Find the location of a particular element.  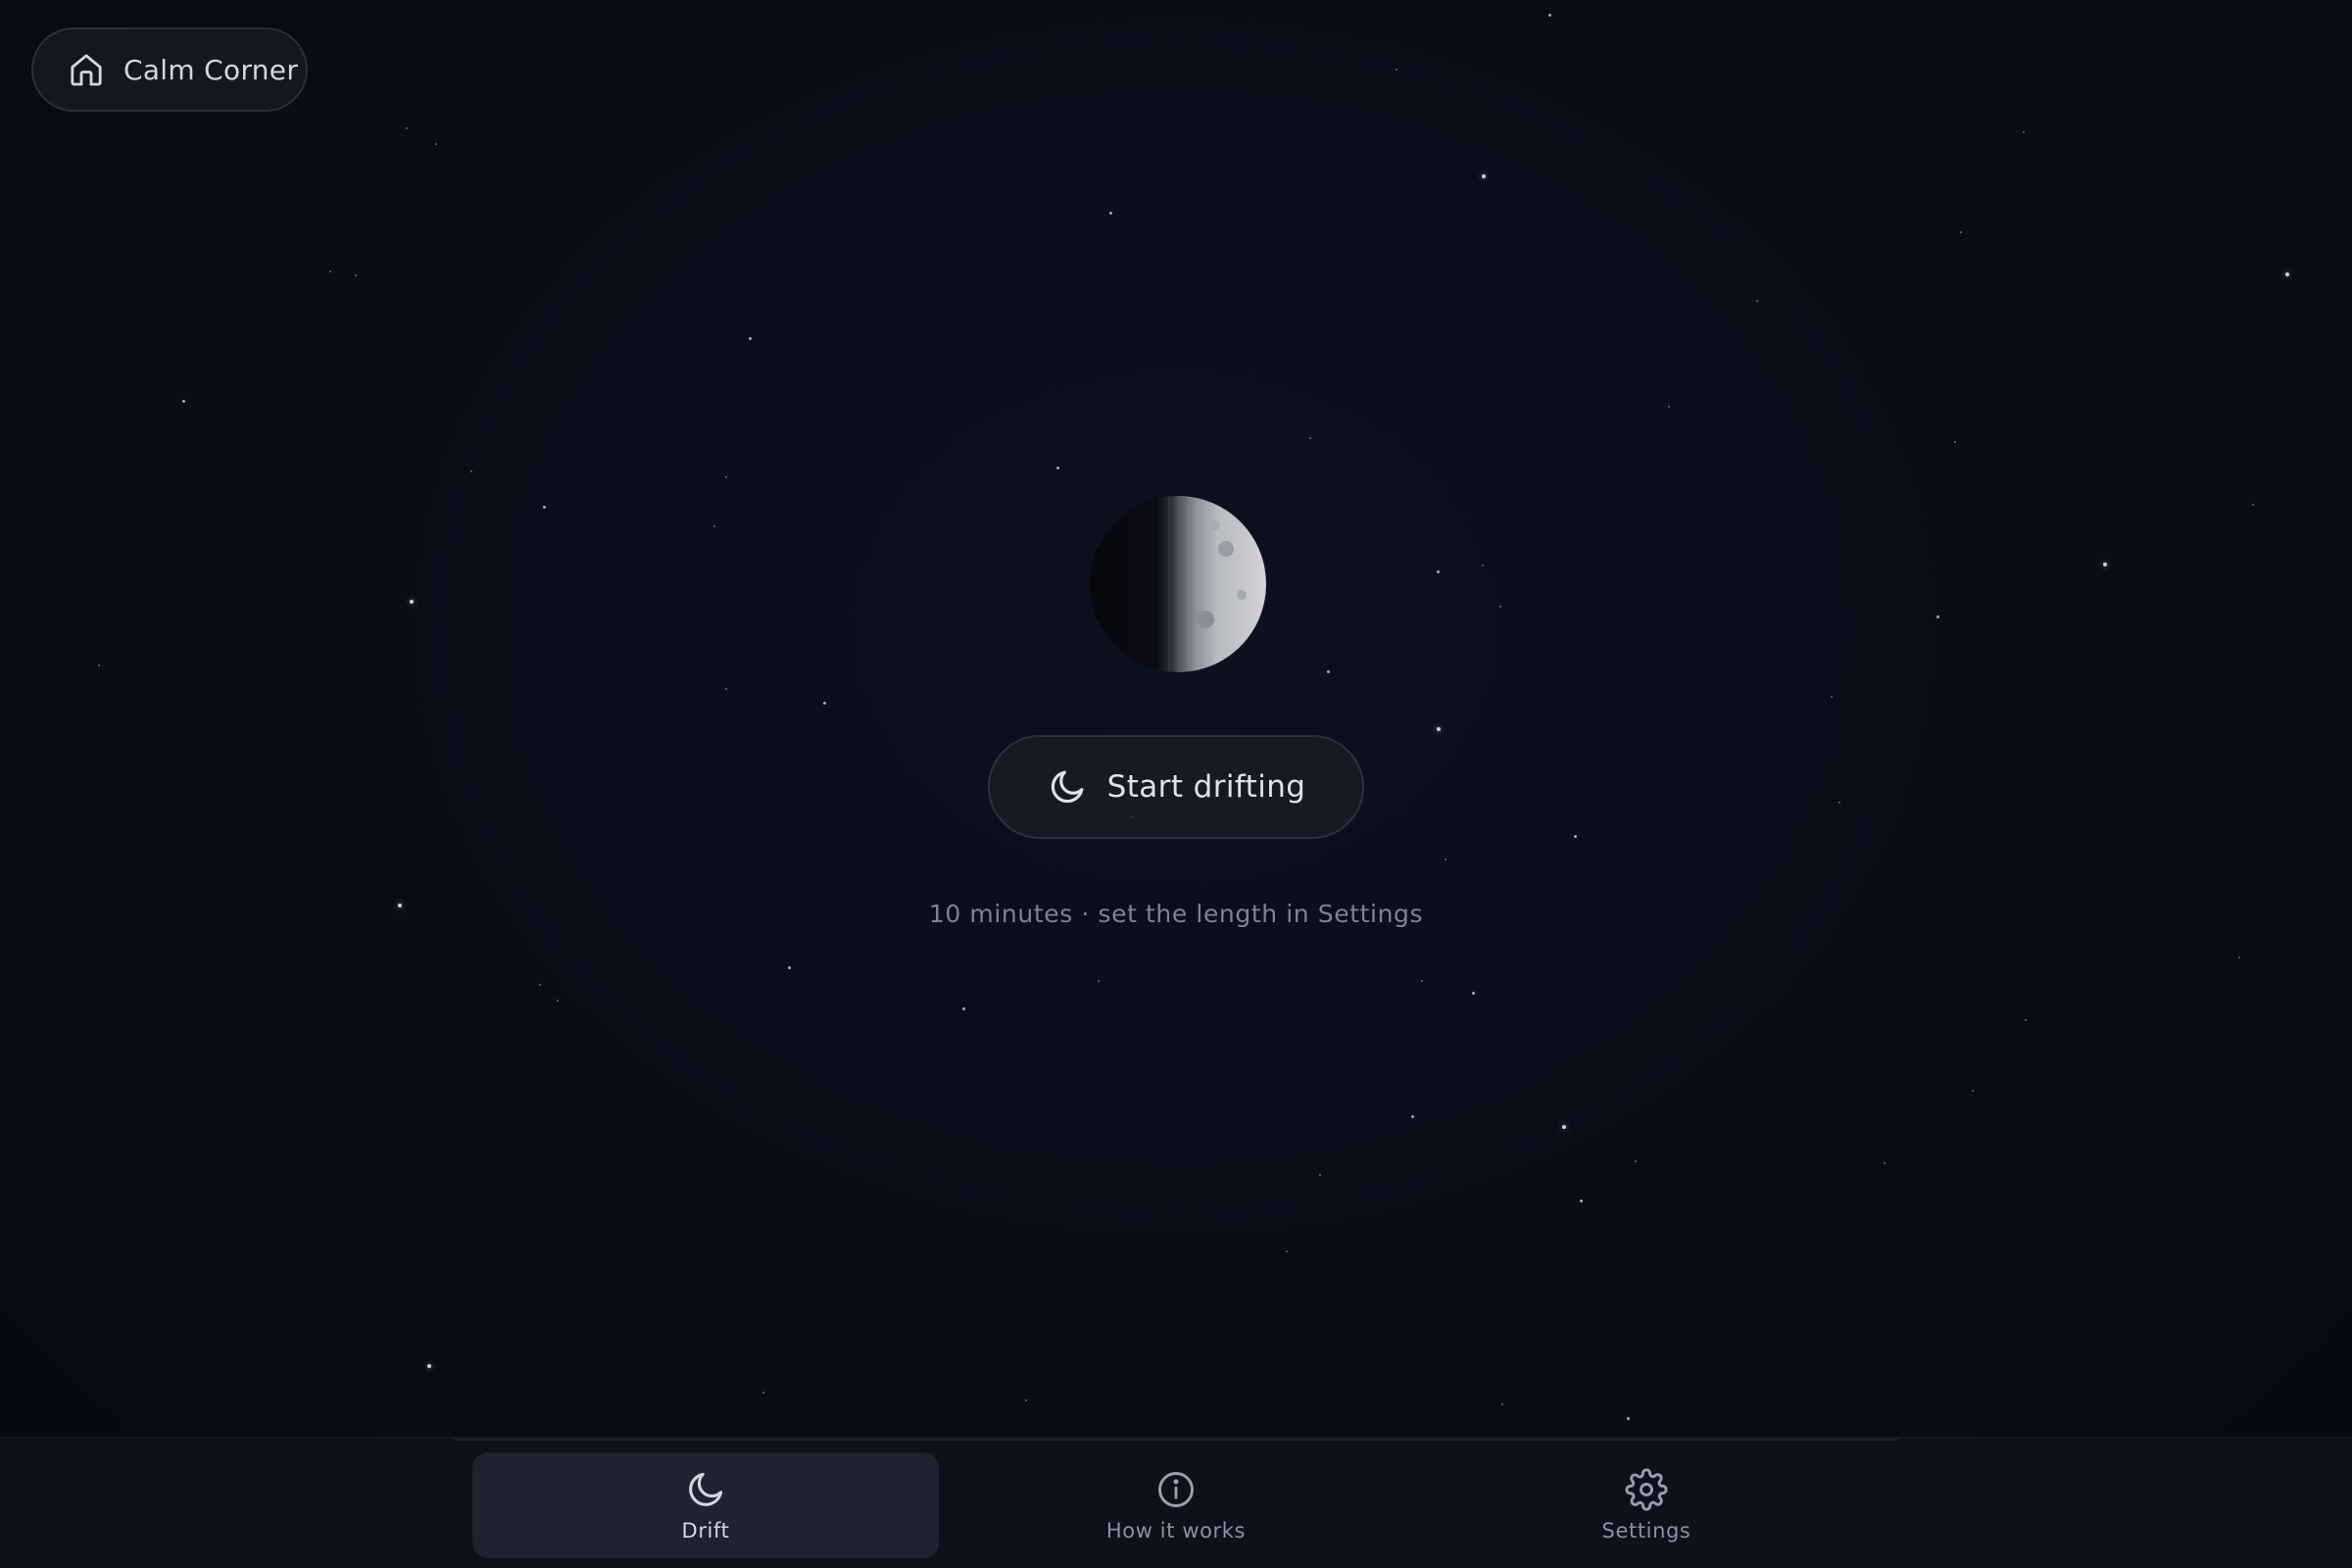

session-length-hint: 10 minutes · set the length in Settings is located at coordinates (1176, 914).